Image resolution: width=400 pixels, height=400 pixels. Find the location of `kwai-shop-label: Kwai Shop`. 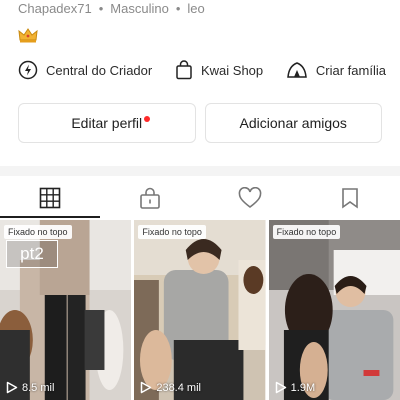

kwai-shop-label: Kwai Shop is located at coordinates (232, 70).